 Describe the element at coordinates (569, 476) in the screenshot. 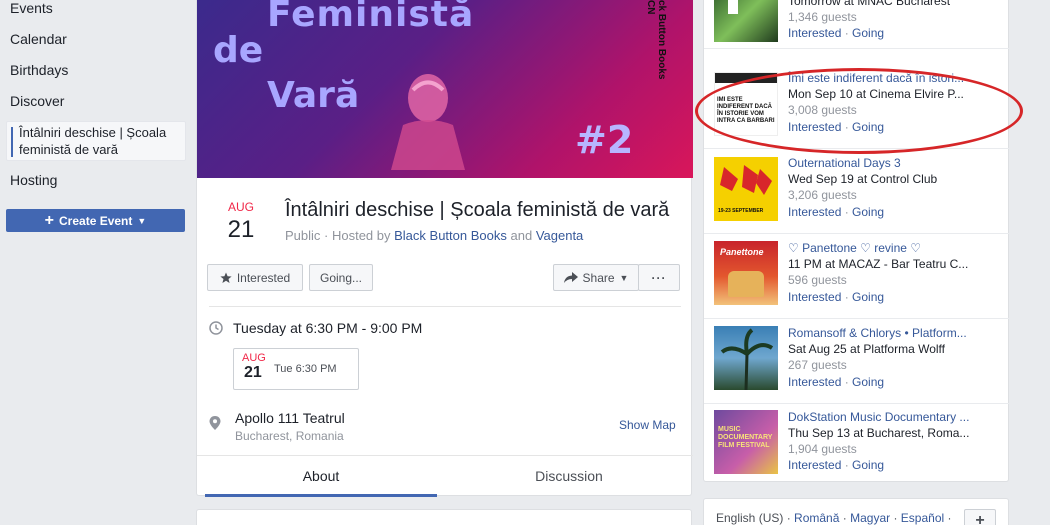

I see `tab-discussion: Discussion` at that location.